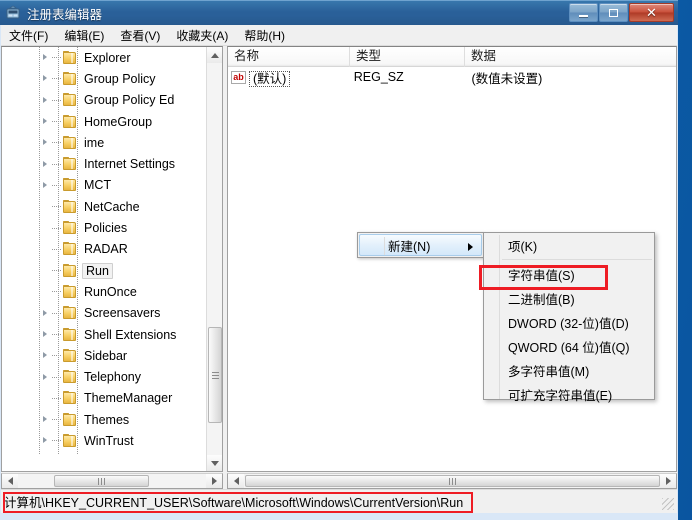  Describe the element at coordinates (339, 12) in the screenshot. I see `title-bar: 注册表编辑器 ✕` at that location.